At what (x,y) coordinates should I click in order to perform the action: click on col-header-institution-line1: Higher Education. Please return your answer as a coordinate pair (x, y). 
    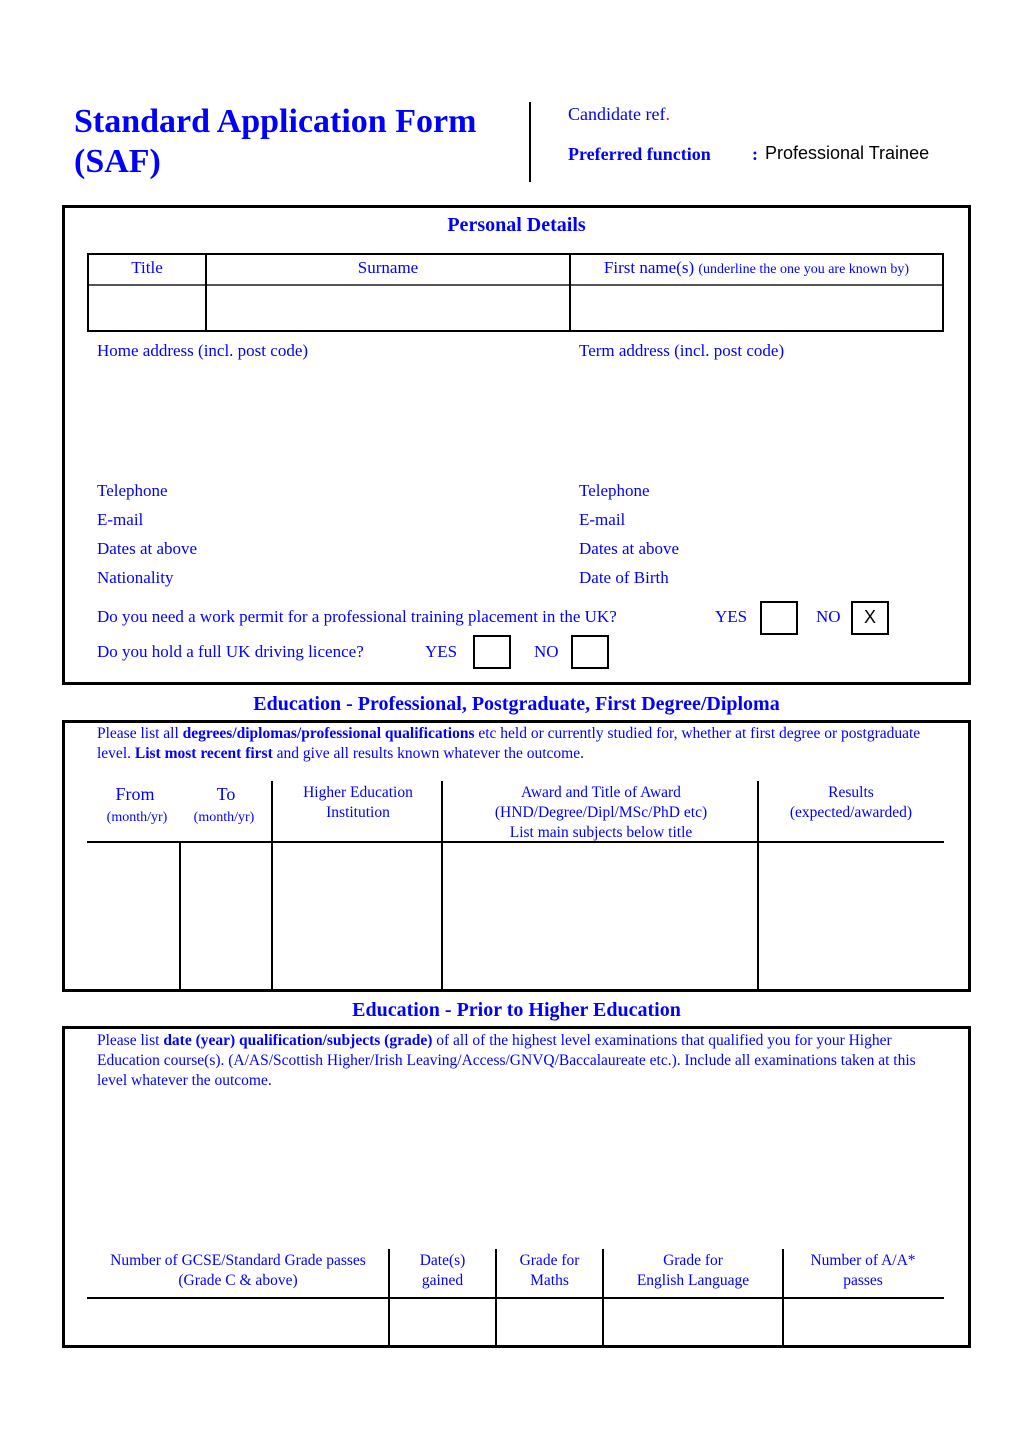
    Looking at the image, I should click on (358, 792).